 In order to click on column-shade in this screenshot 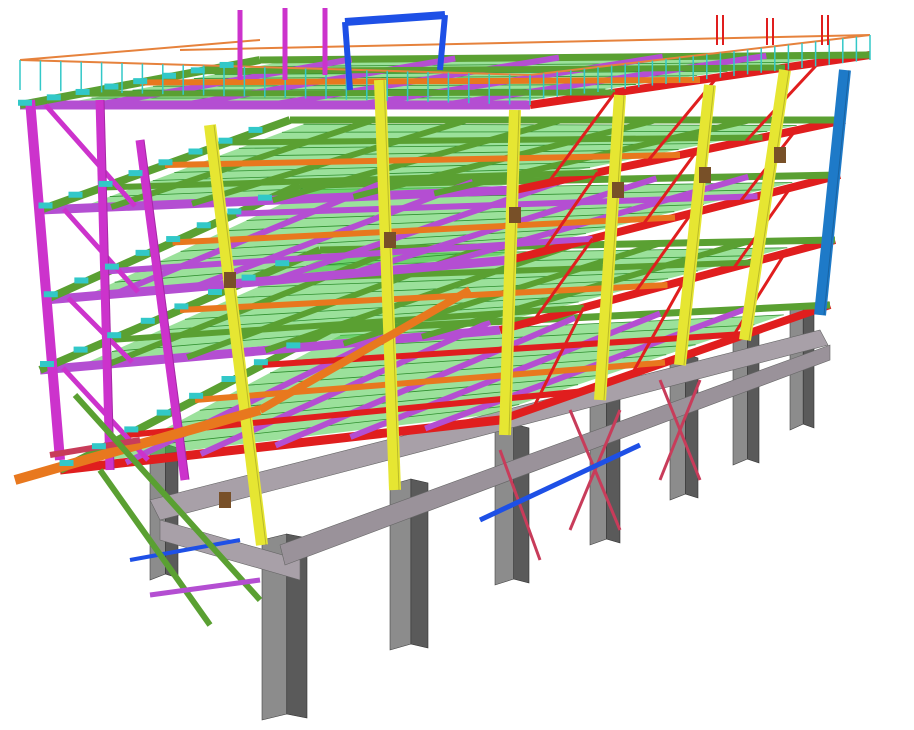, I will do `click(769, 205)`.